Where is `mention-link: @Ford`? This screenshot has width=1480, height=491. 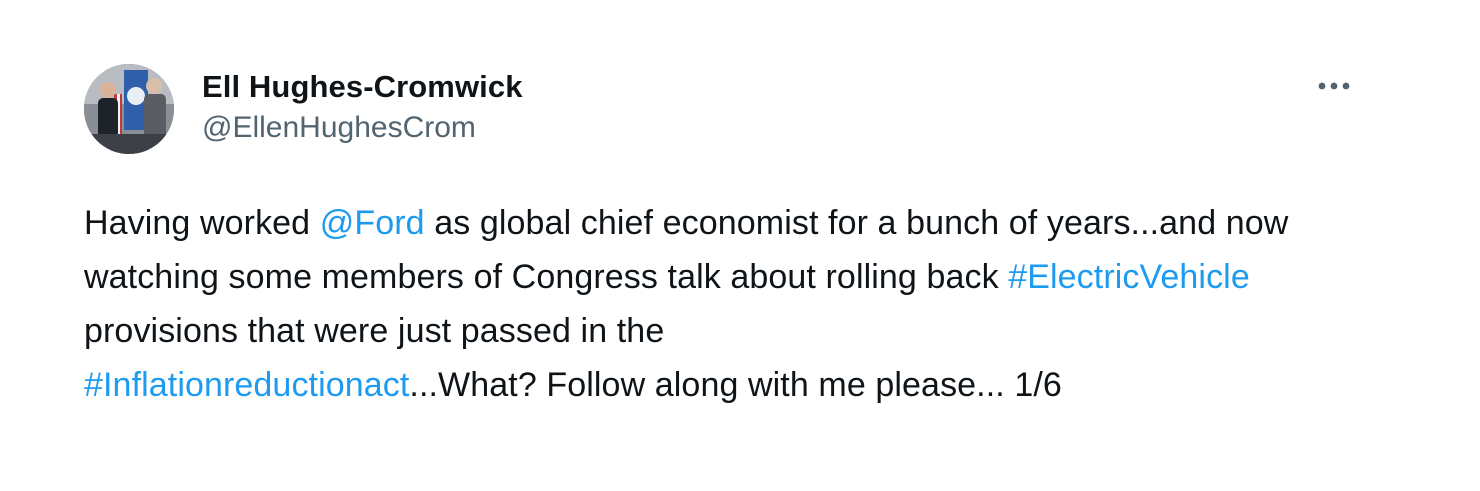 mention-link: @Ford is located at coordinates (372, 223).